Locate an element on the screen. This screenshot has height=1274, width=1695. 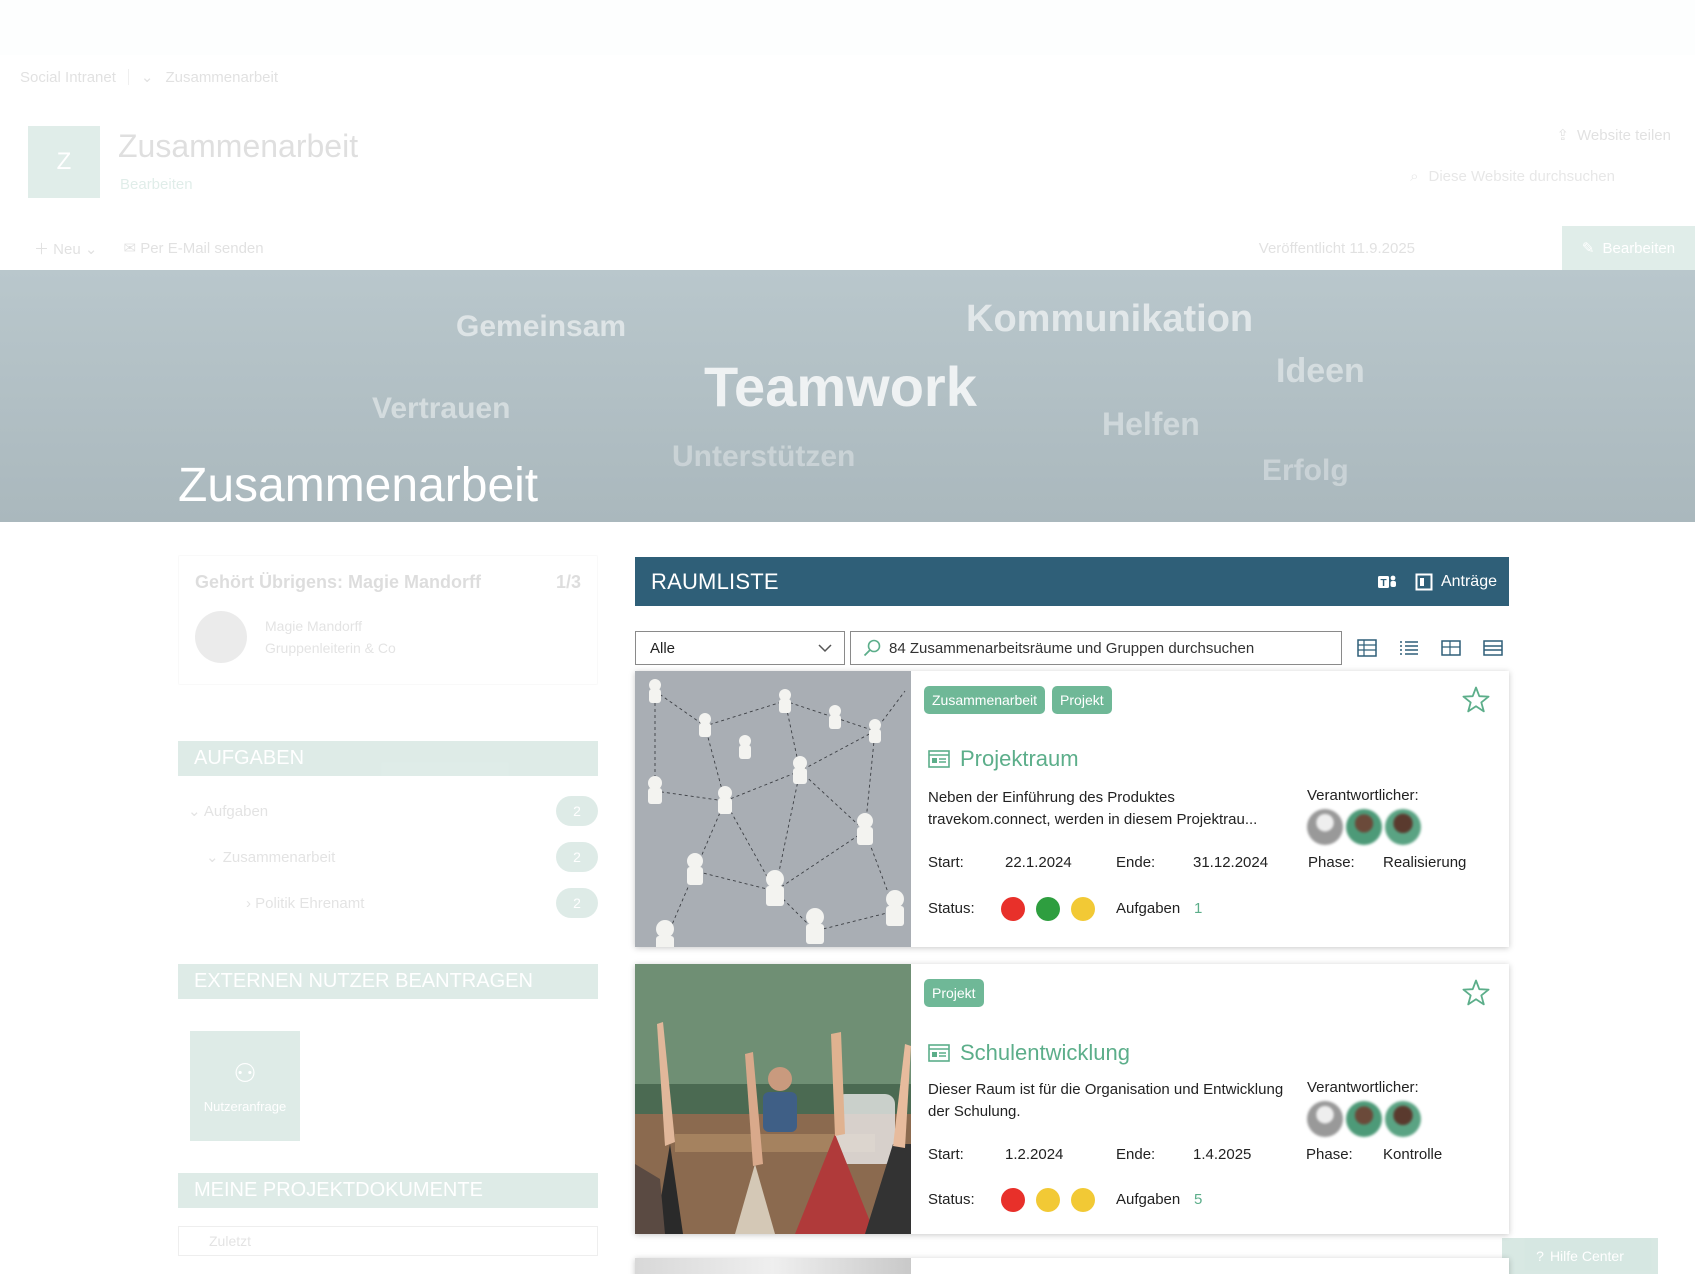
edit-page-button: ✎ Bearbeiten is located at coordinates (1628, 248).